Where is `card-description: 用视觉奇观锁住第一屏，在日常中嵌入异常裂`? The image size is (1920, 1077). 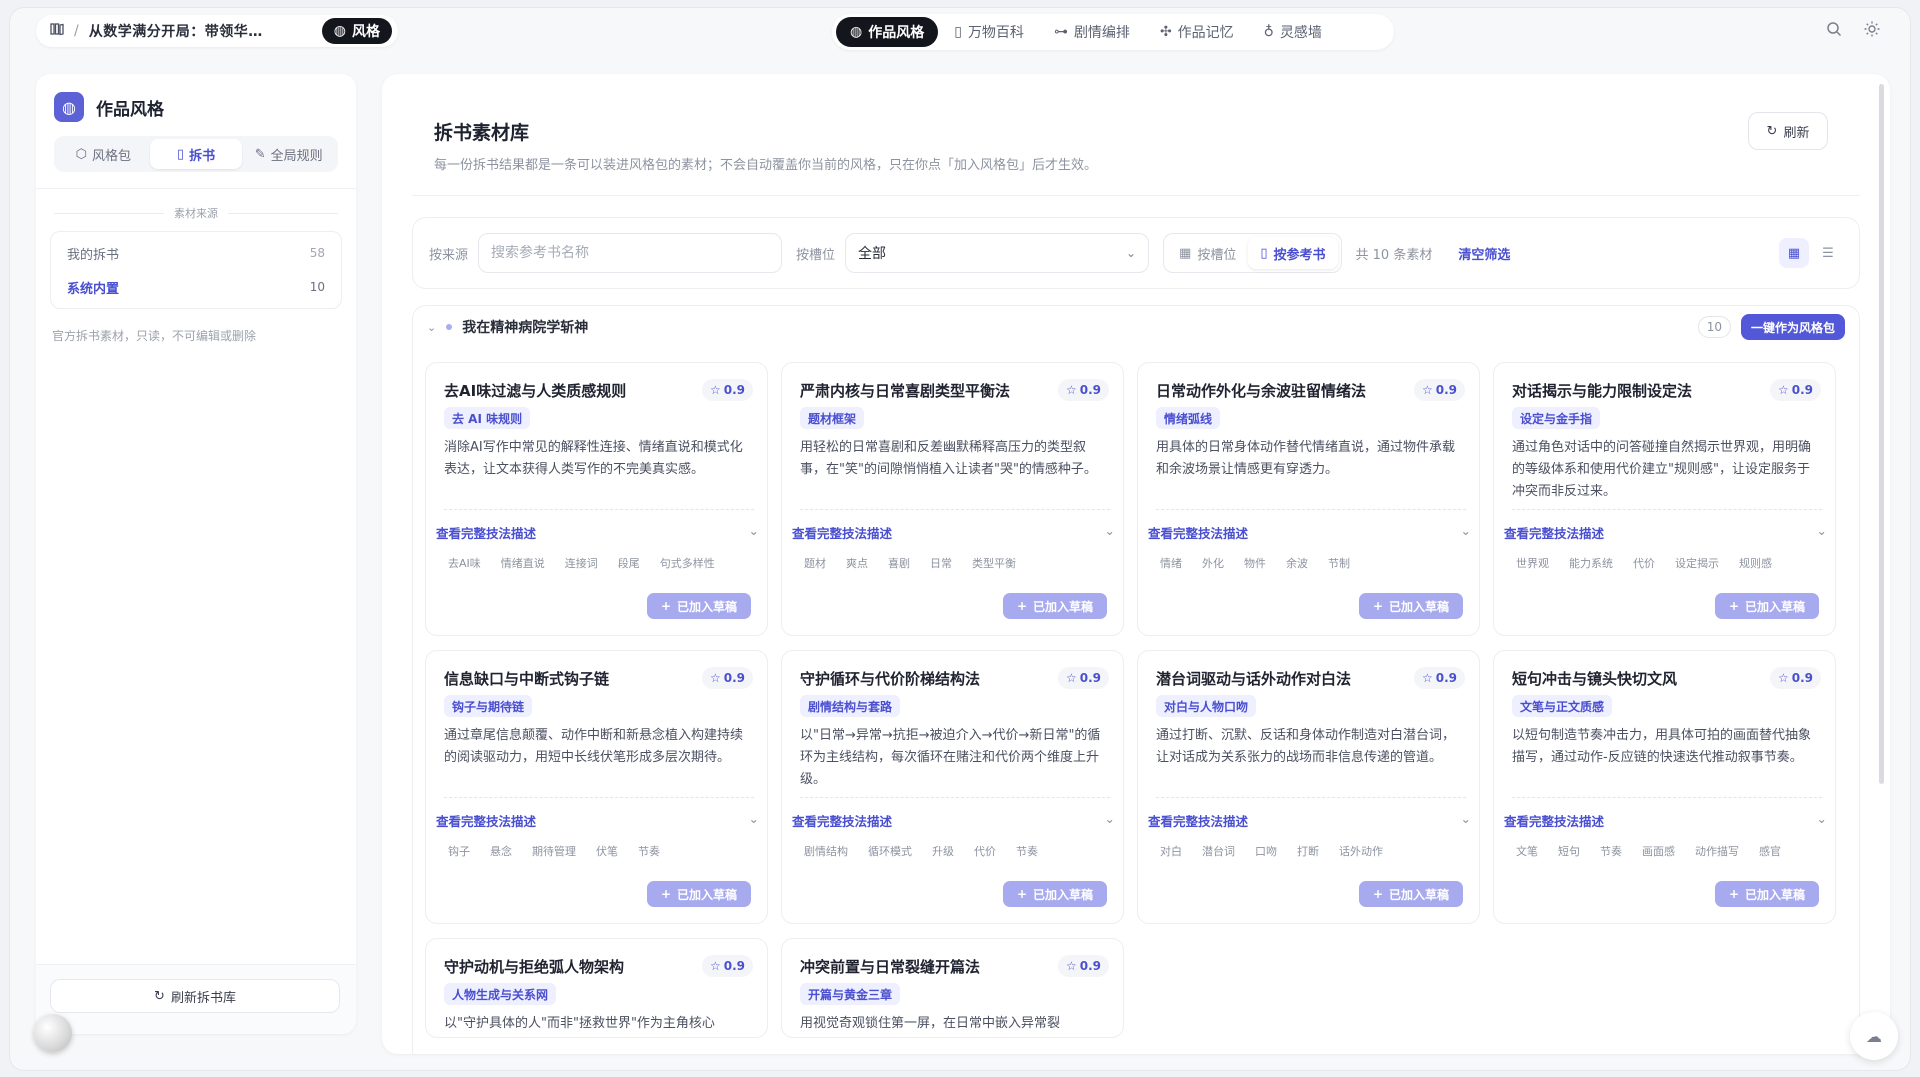
card-description: 用视觉奇观锁住第一屏，在日常中嵌入异常裂 is located at coordinates (930, 1023).